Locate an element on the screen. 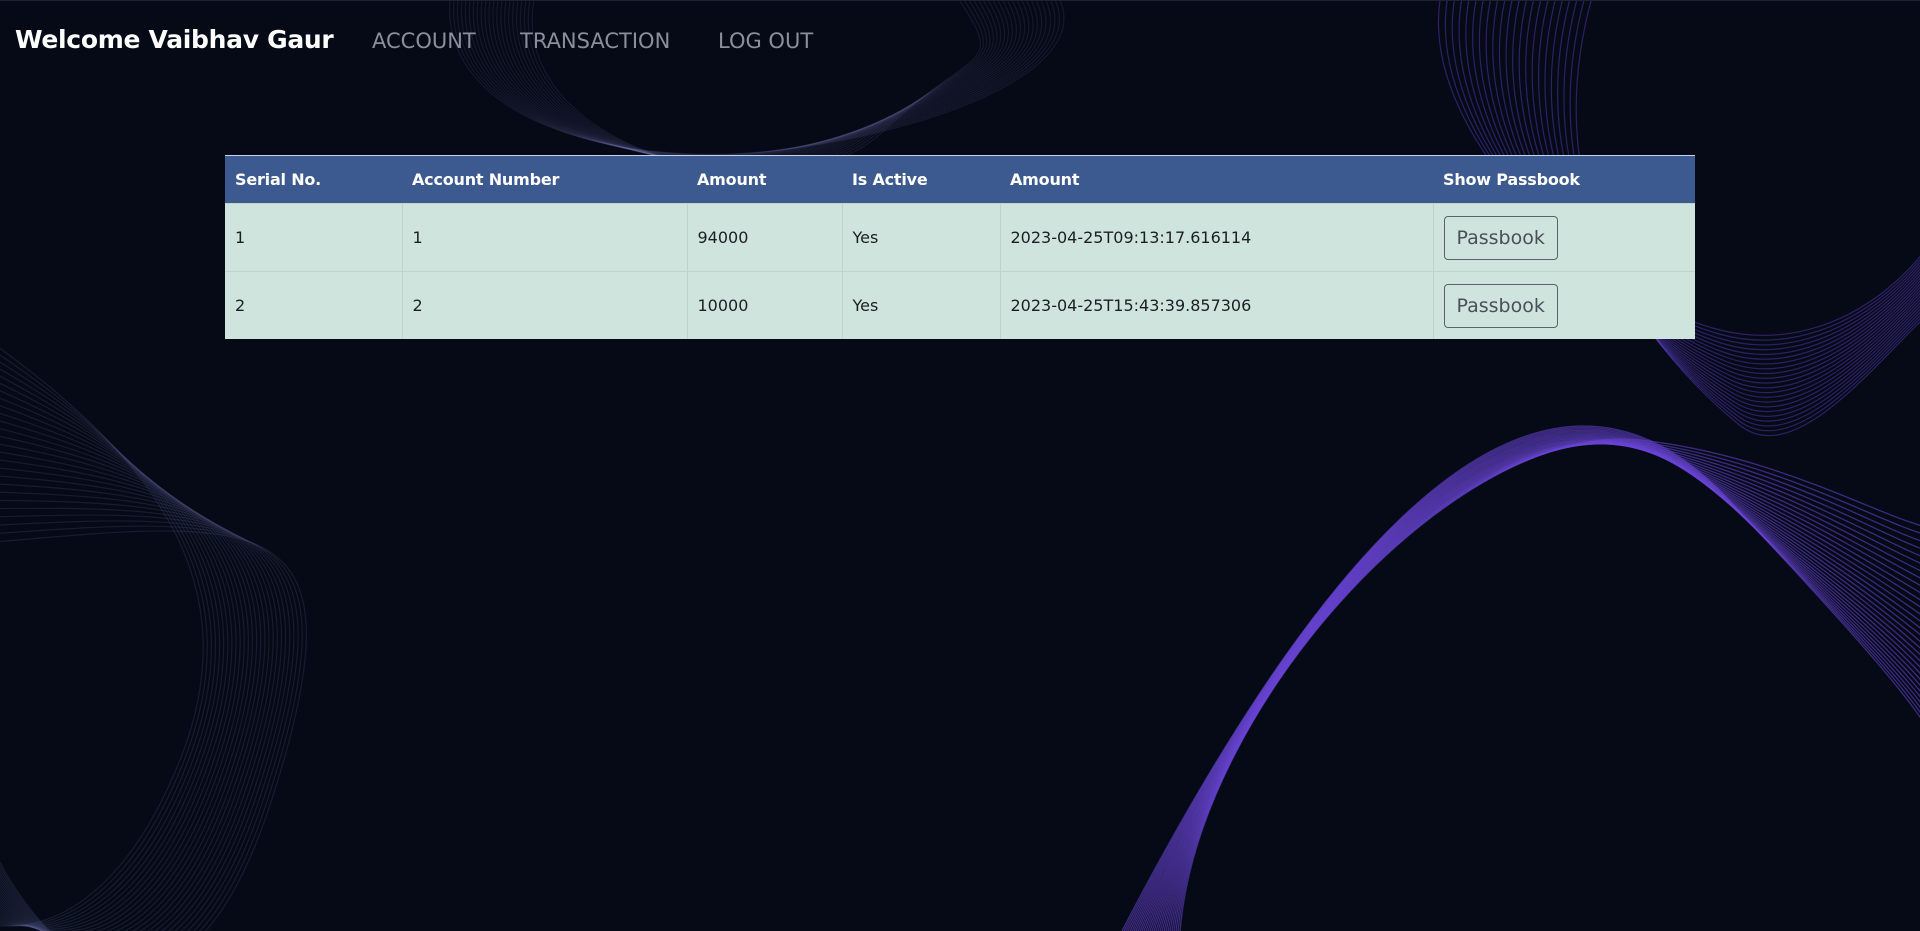 This screenshot has width=1920, height=931. header-amount: Amount is located at coordinates (764, 179).